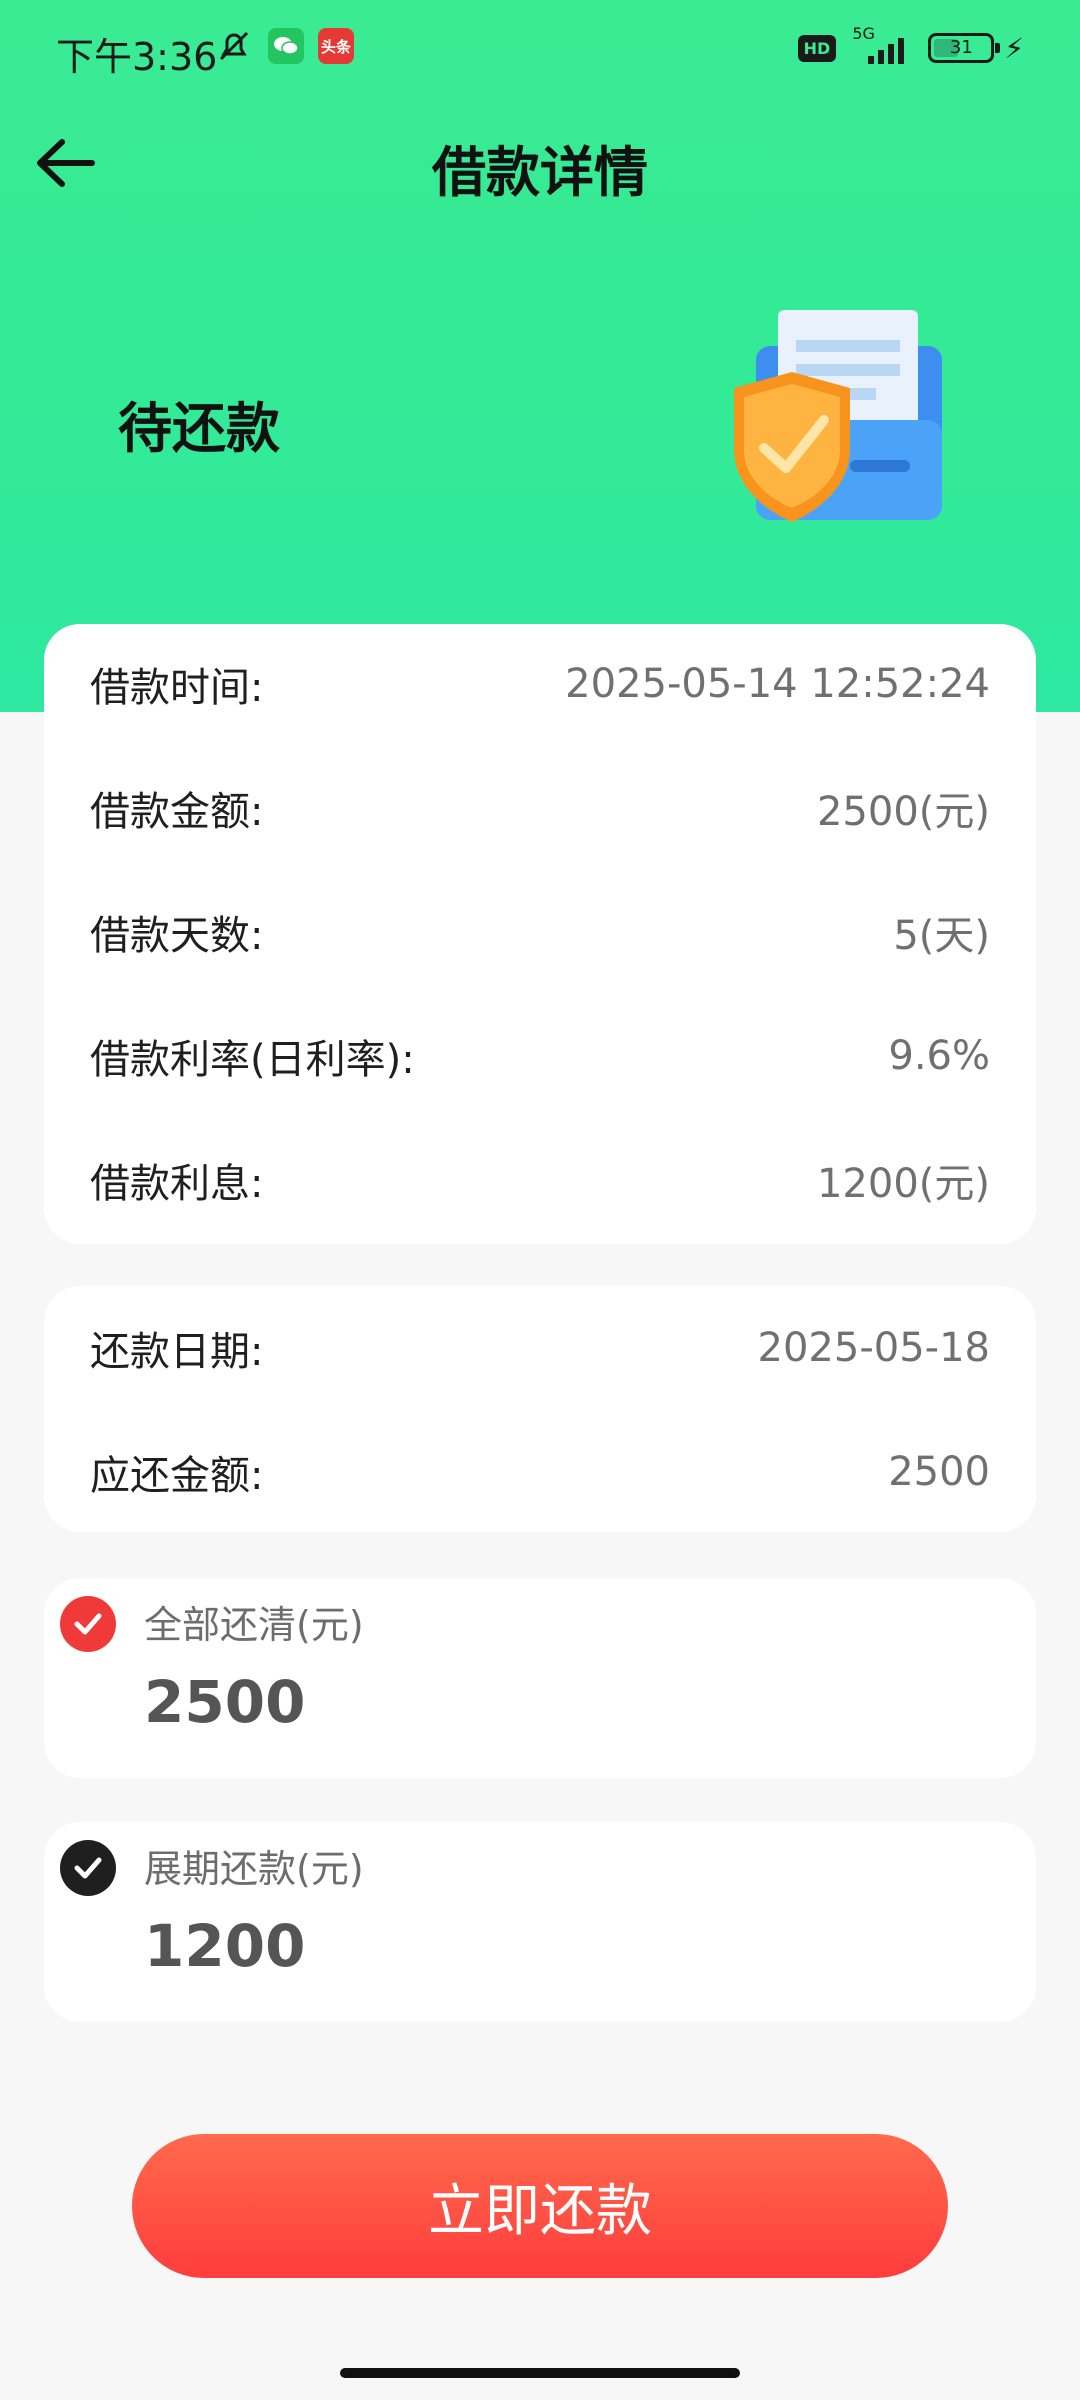 This screenshot has width=1080, height=2400. I want to click on status-time: 下午3:36, so click(137, 57).